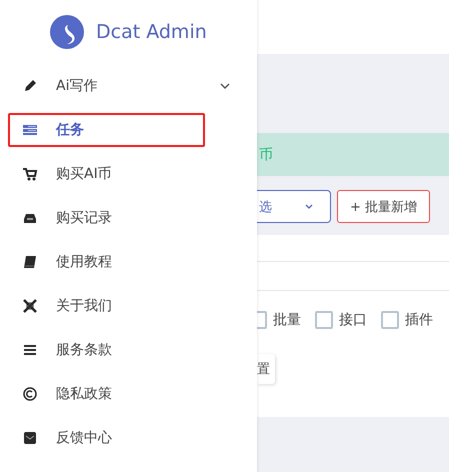 This screenshot has width=449, height=472. I want to click on batch-add-button: + 批量新增, so click(383, 206).